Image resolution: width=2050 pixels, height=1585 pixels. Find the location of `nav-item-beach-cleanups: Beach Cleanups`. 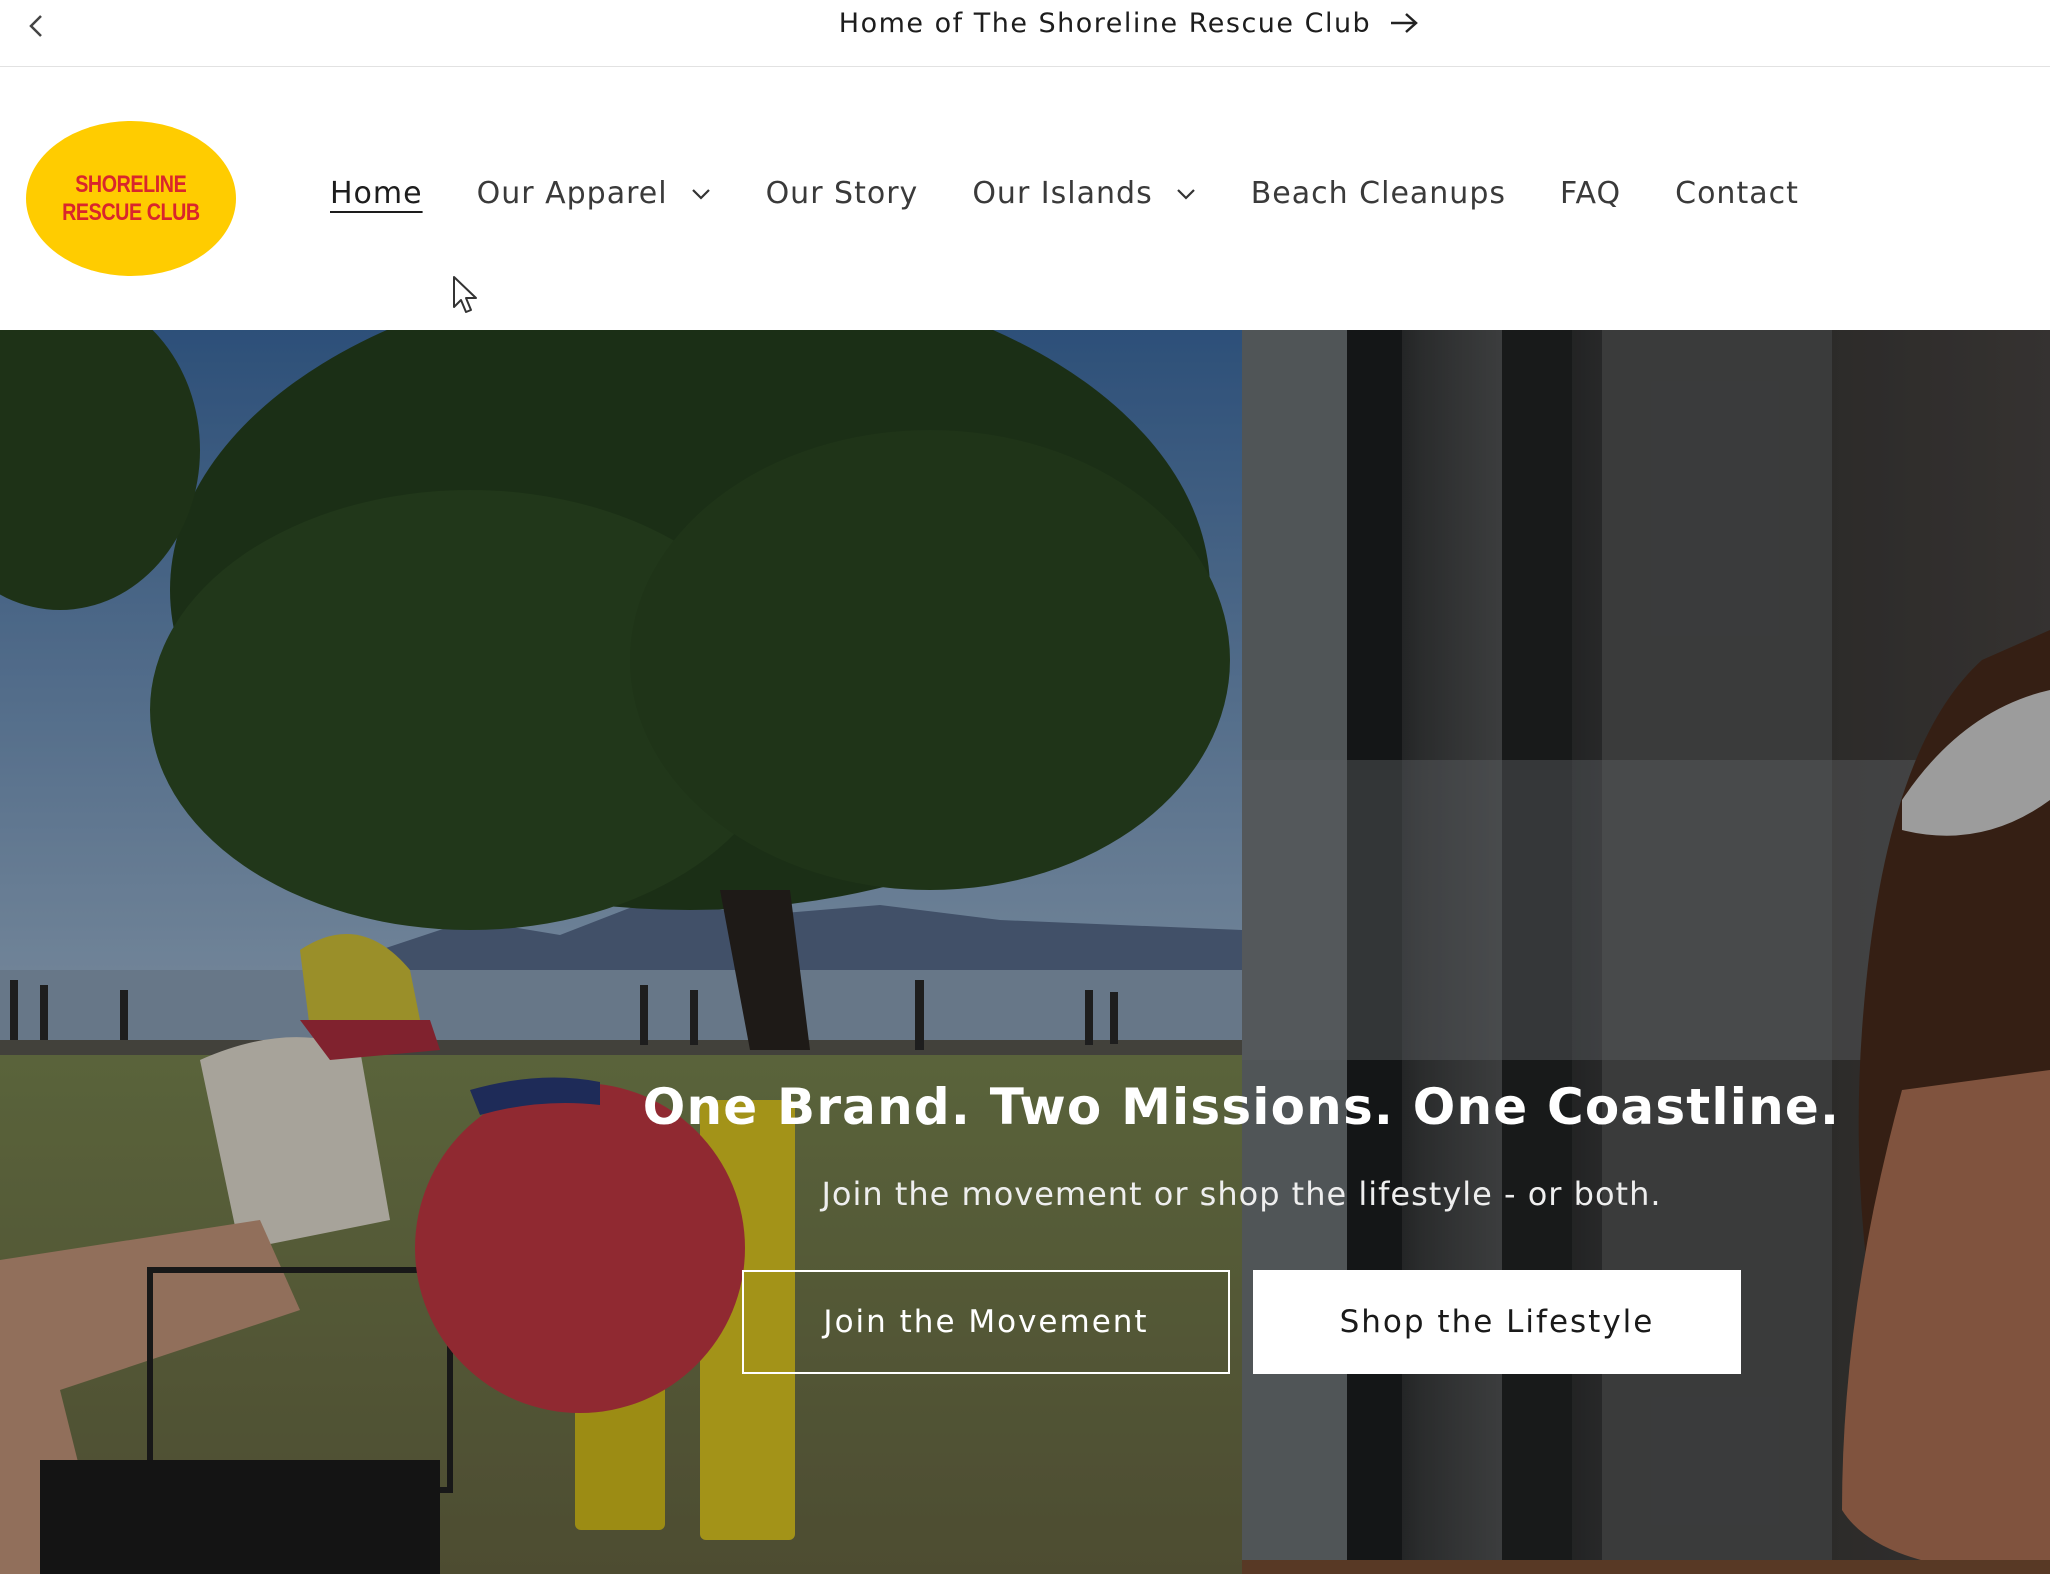

nav-item-beach-cleanups: Beach Cleanups is located at coordinates (1378, 193).